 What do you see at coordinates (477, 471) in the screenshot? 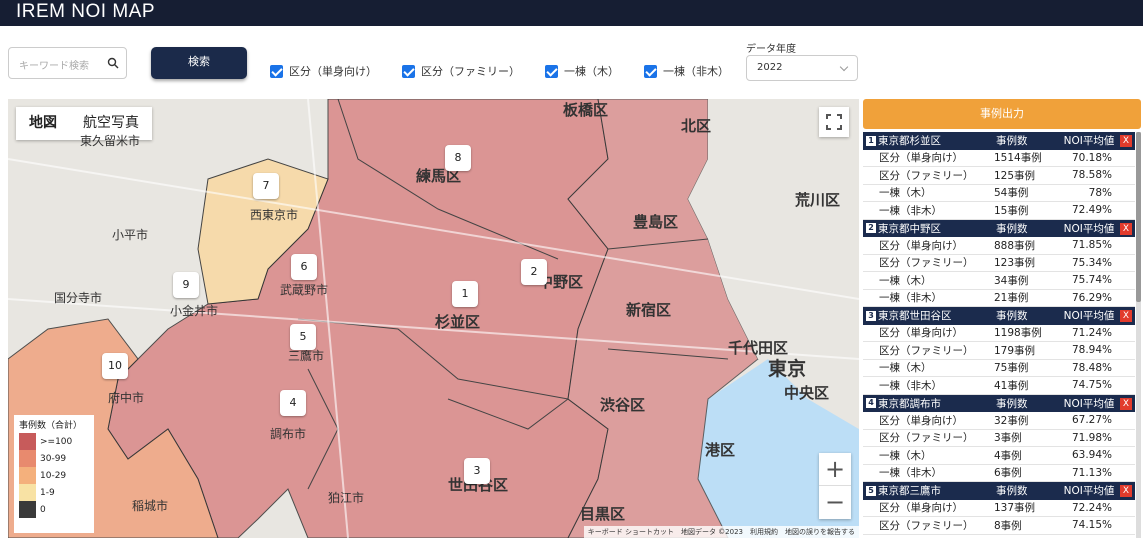
I see `map-marker: 3` at bounding box center [477, 471].